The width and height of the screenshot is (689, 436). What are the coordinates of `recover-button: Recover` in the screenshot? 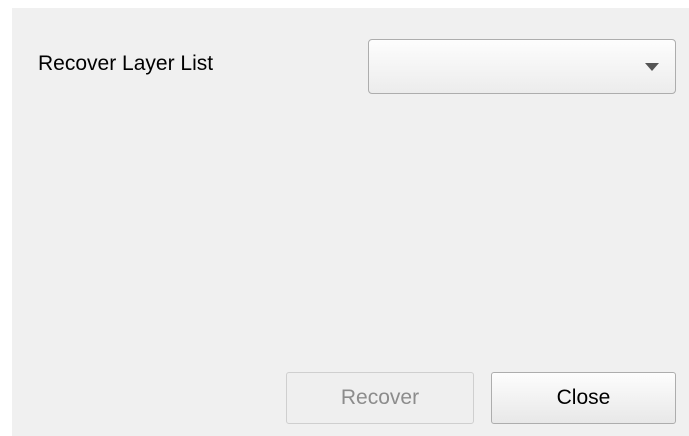 It's located at (380, 398).